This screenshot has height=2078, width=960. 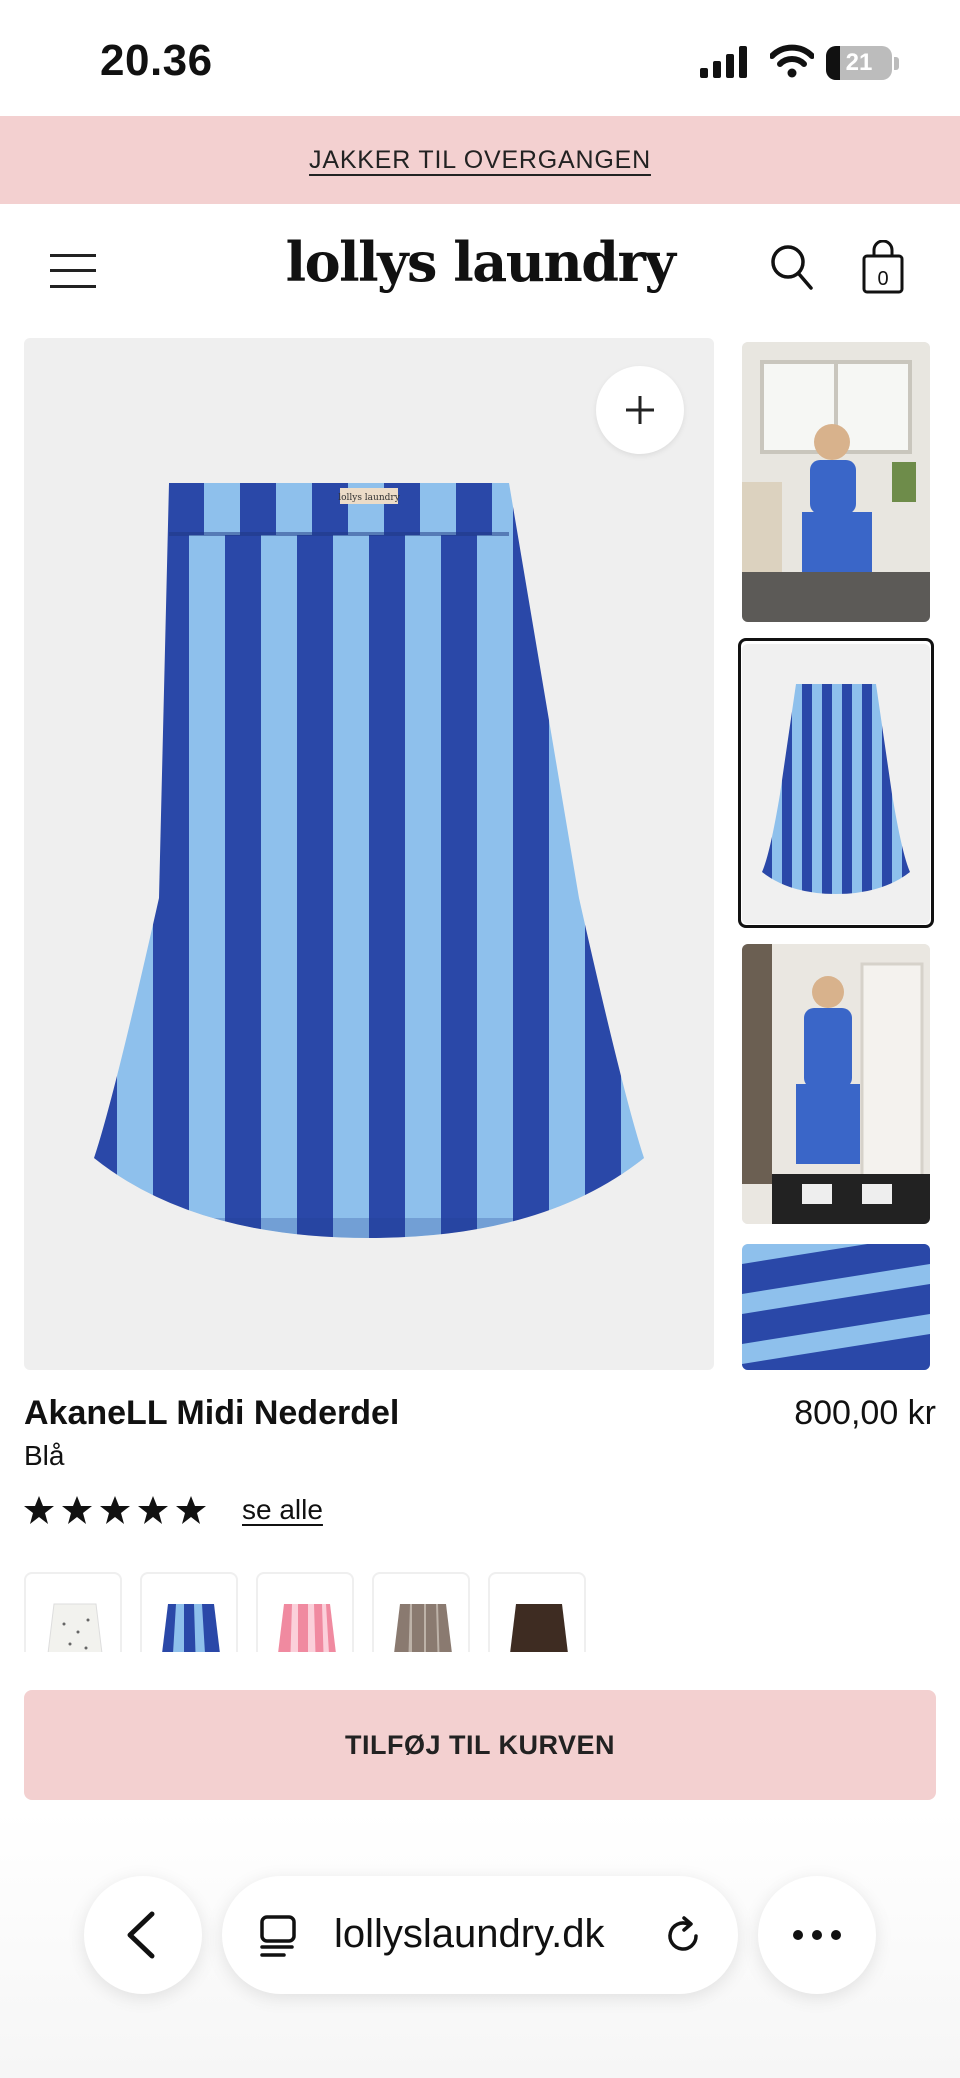 What do you see at coordinates (836, 482) in the screenshot?
I see `thumbnail-lifestyle-sitting` at bounding box center [836, 482].